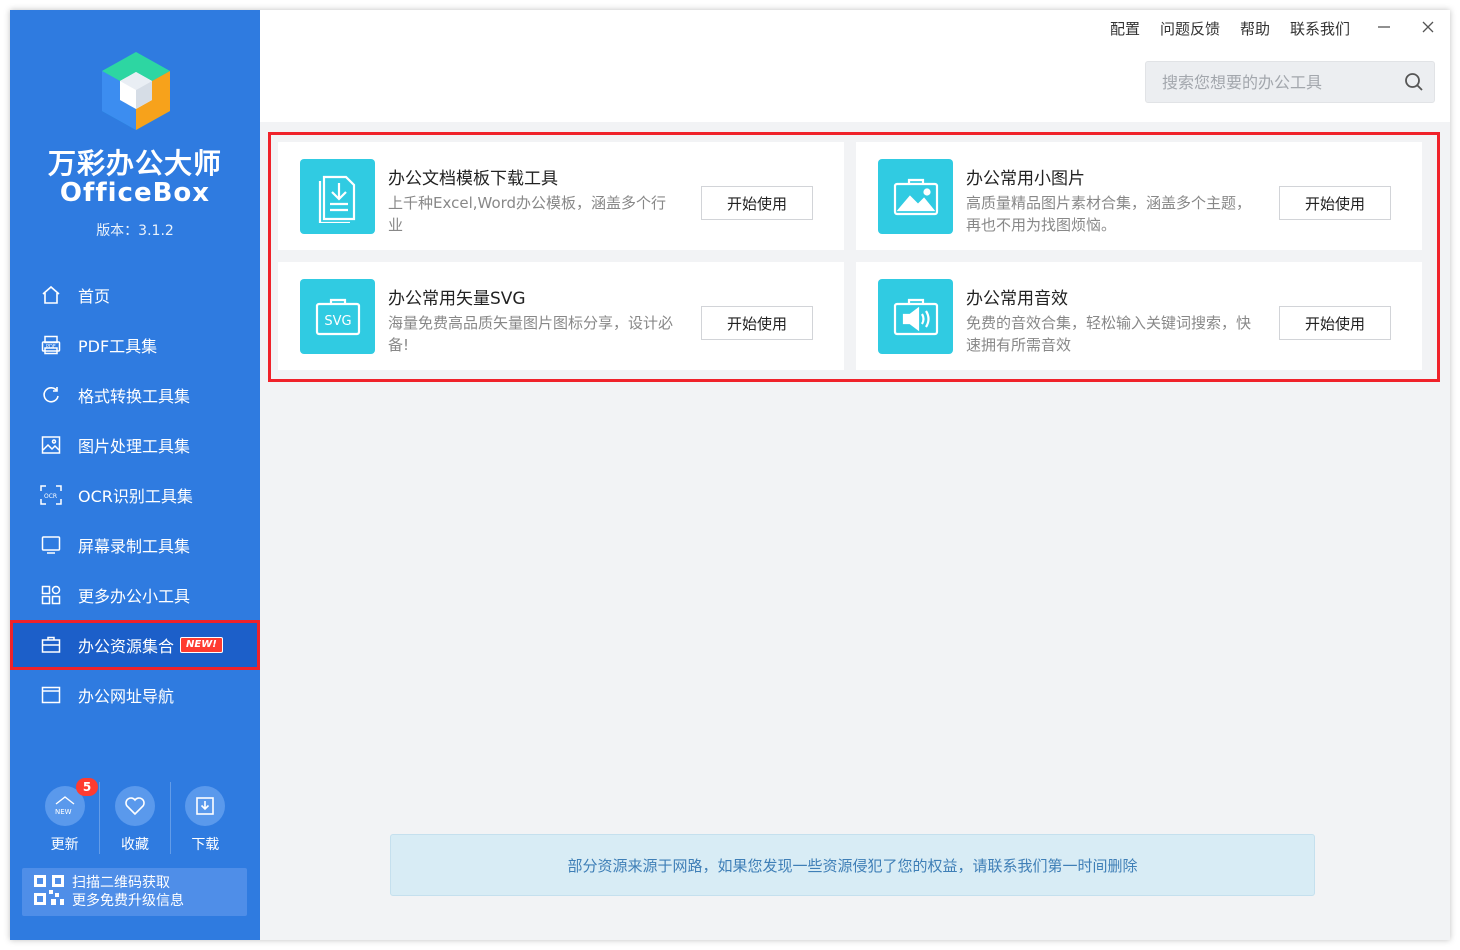 The width and height of the screenshot is (1460, 950). I want to click on svg-icon-text: SVG, so click(337, 321).